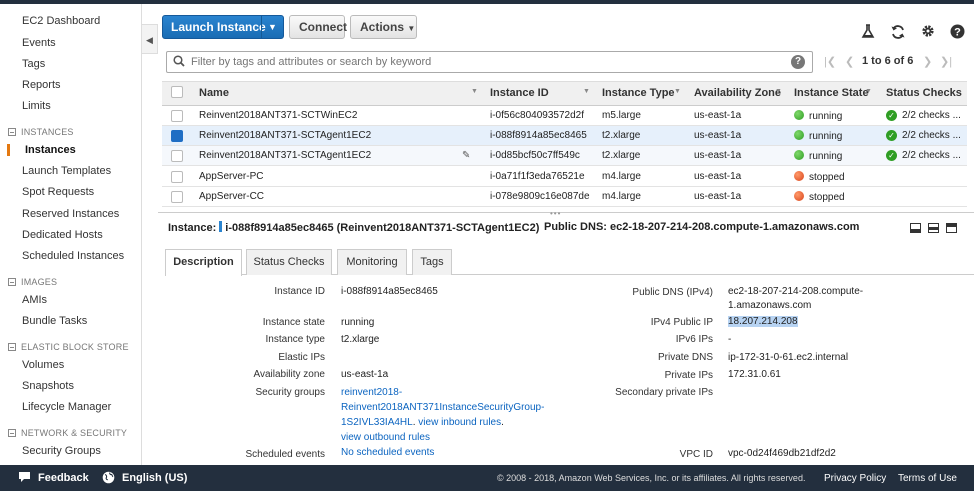  Describe the element at coordinates (54, 321) in the screenshot. I see `sidebar-item-bundle-tasks: Bundle Tasks` at that location.